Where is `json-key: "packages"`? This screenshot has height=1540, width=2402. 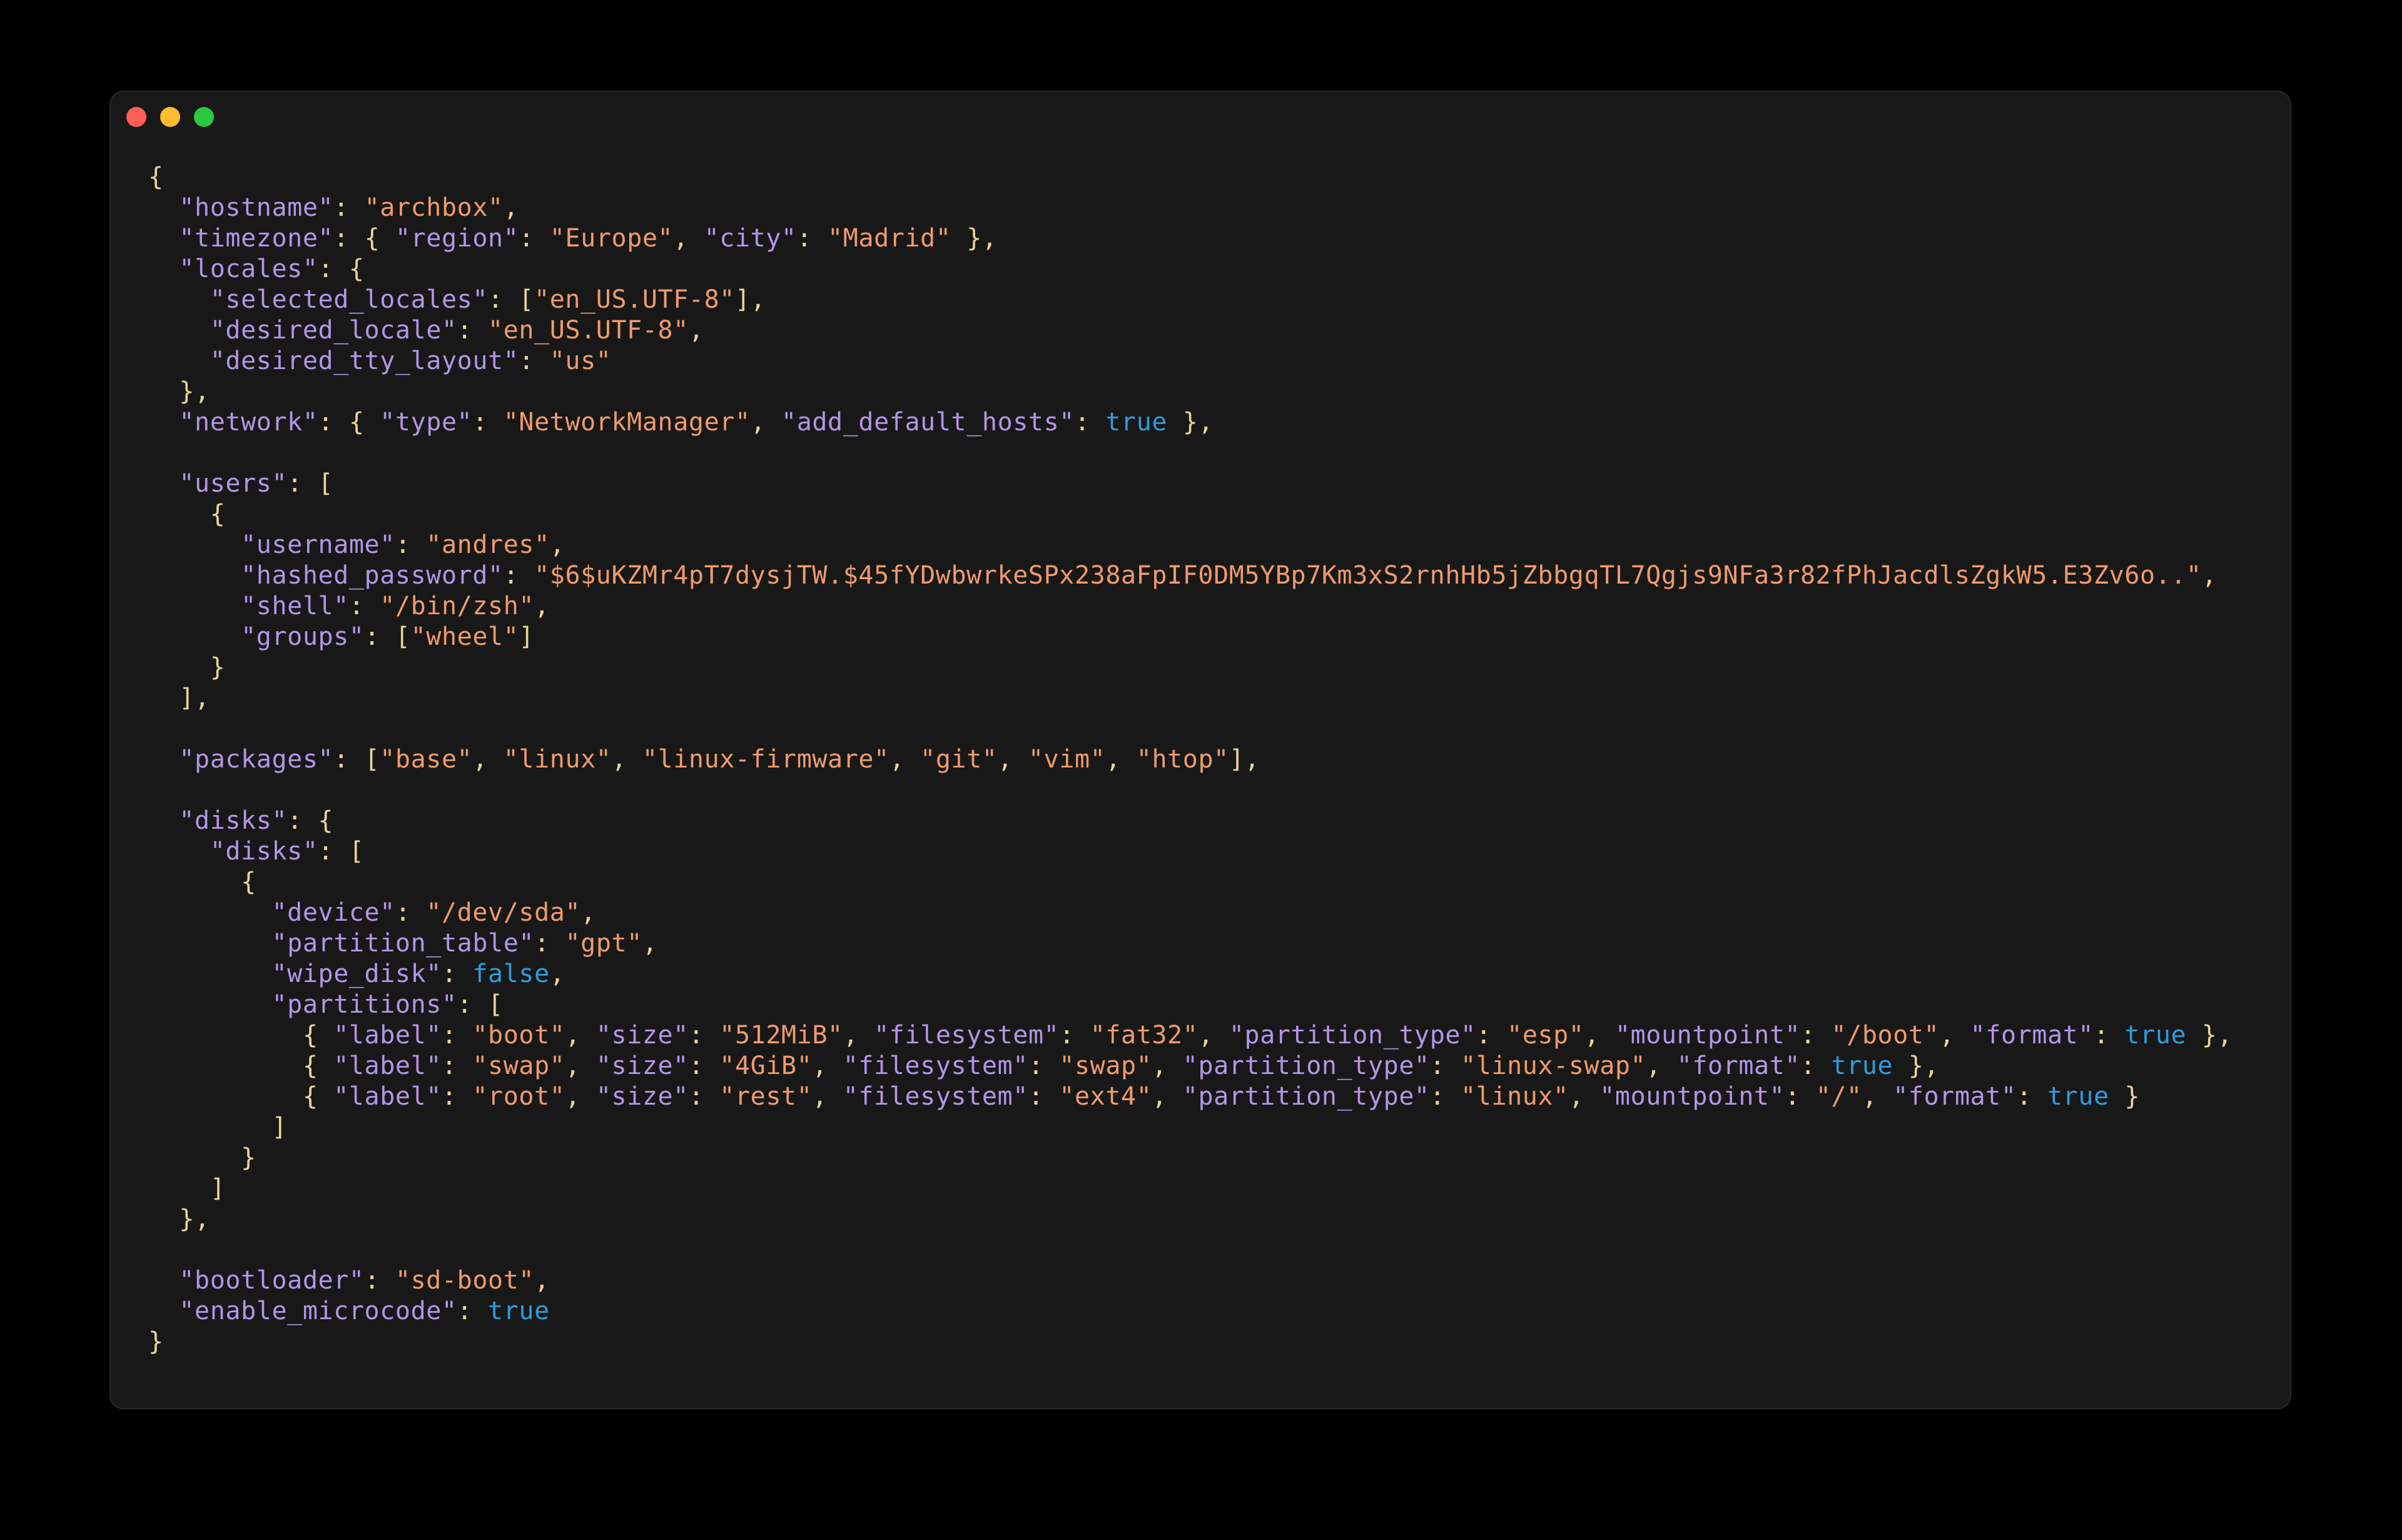 json-key: "packages" is located at coordinates (256, 759).